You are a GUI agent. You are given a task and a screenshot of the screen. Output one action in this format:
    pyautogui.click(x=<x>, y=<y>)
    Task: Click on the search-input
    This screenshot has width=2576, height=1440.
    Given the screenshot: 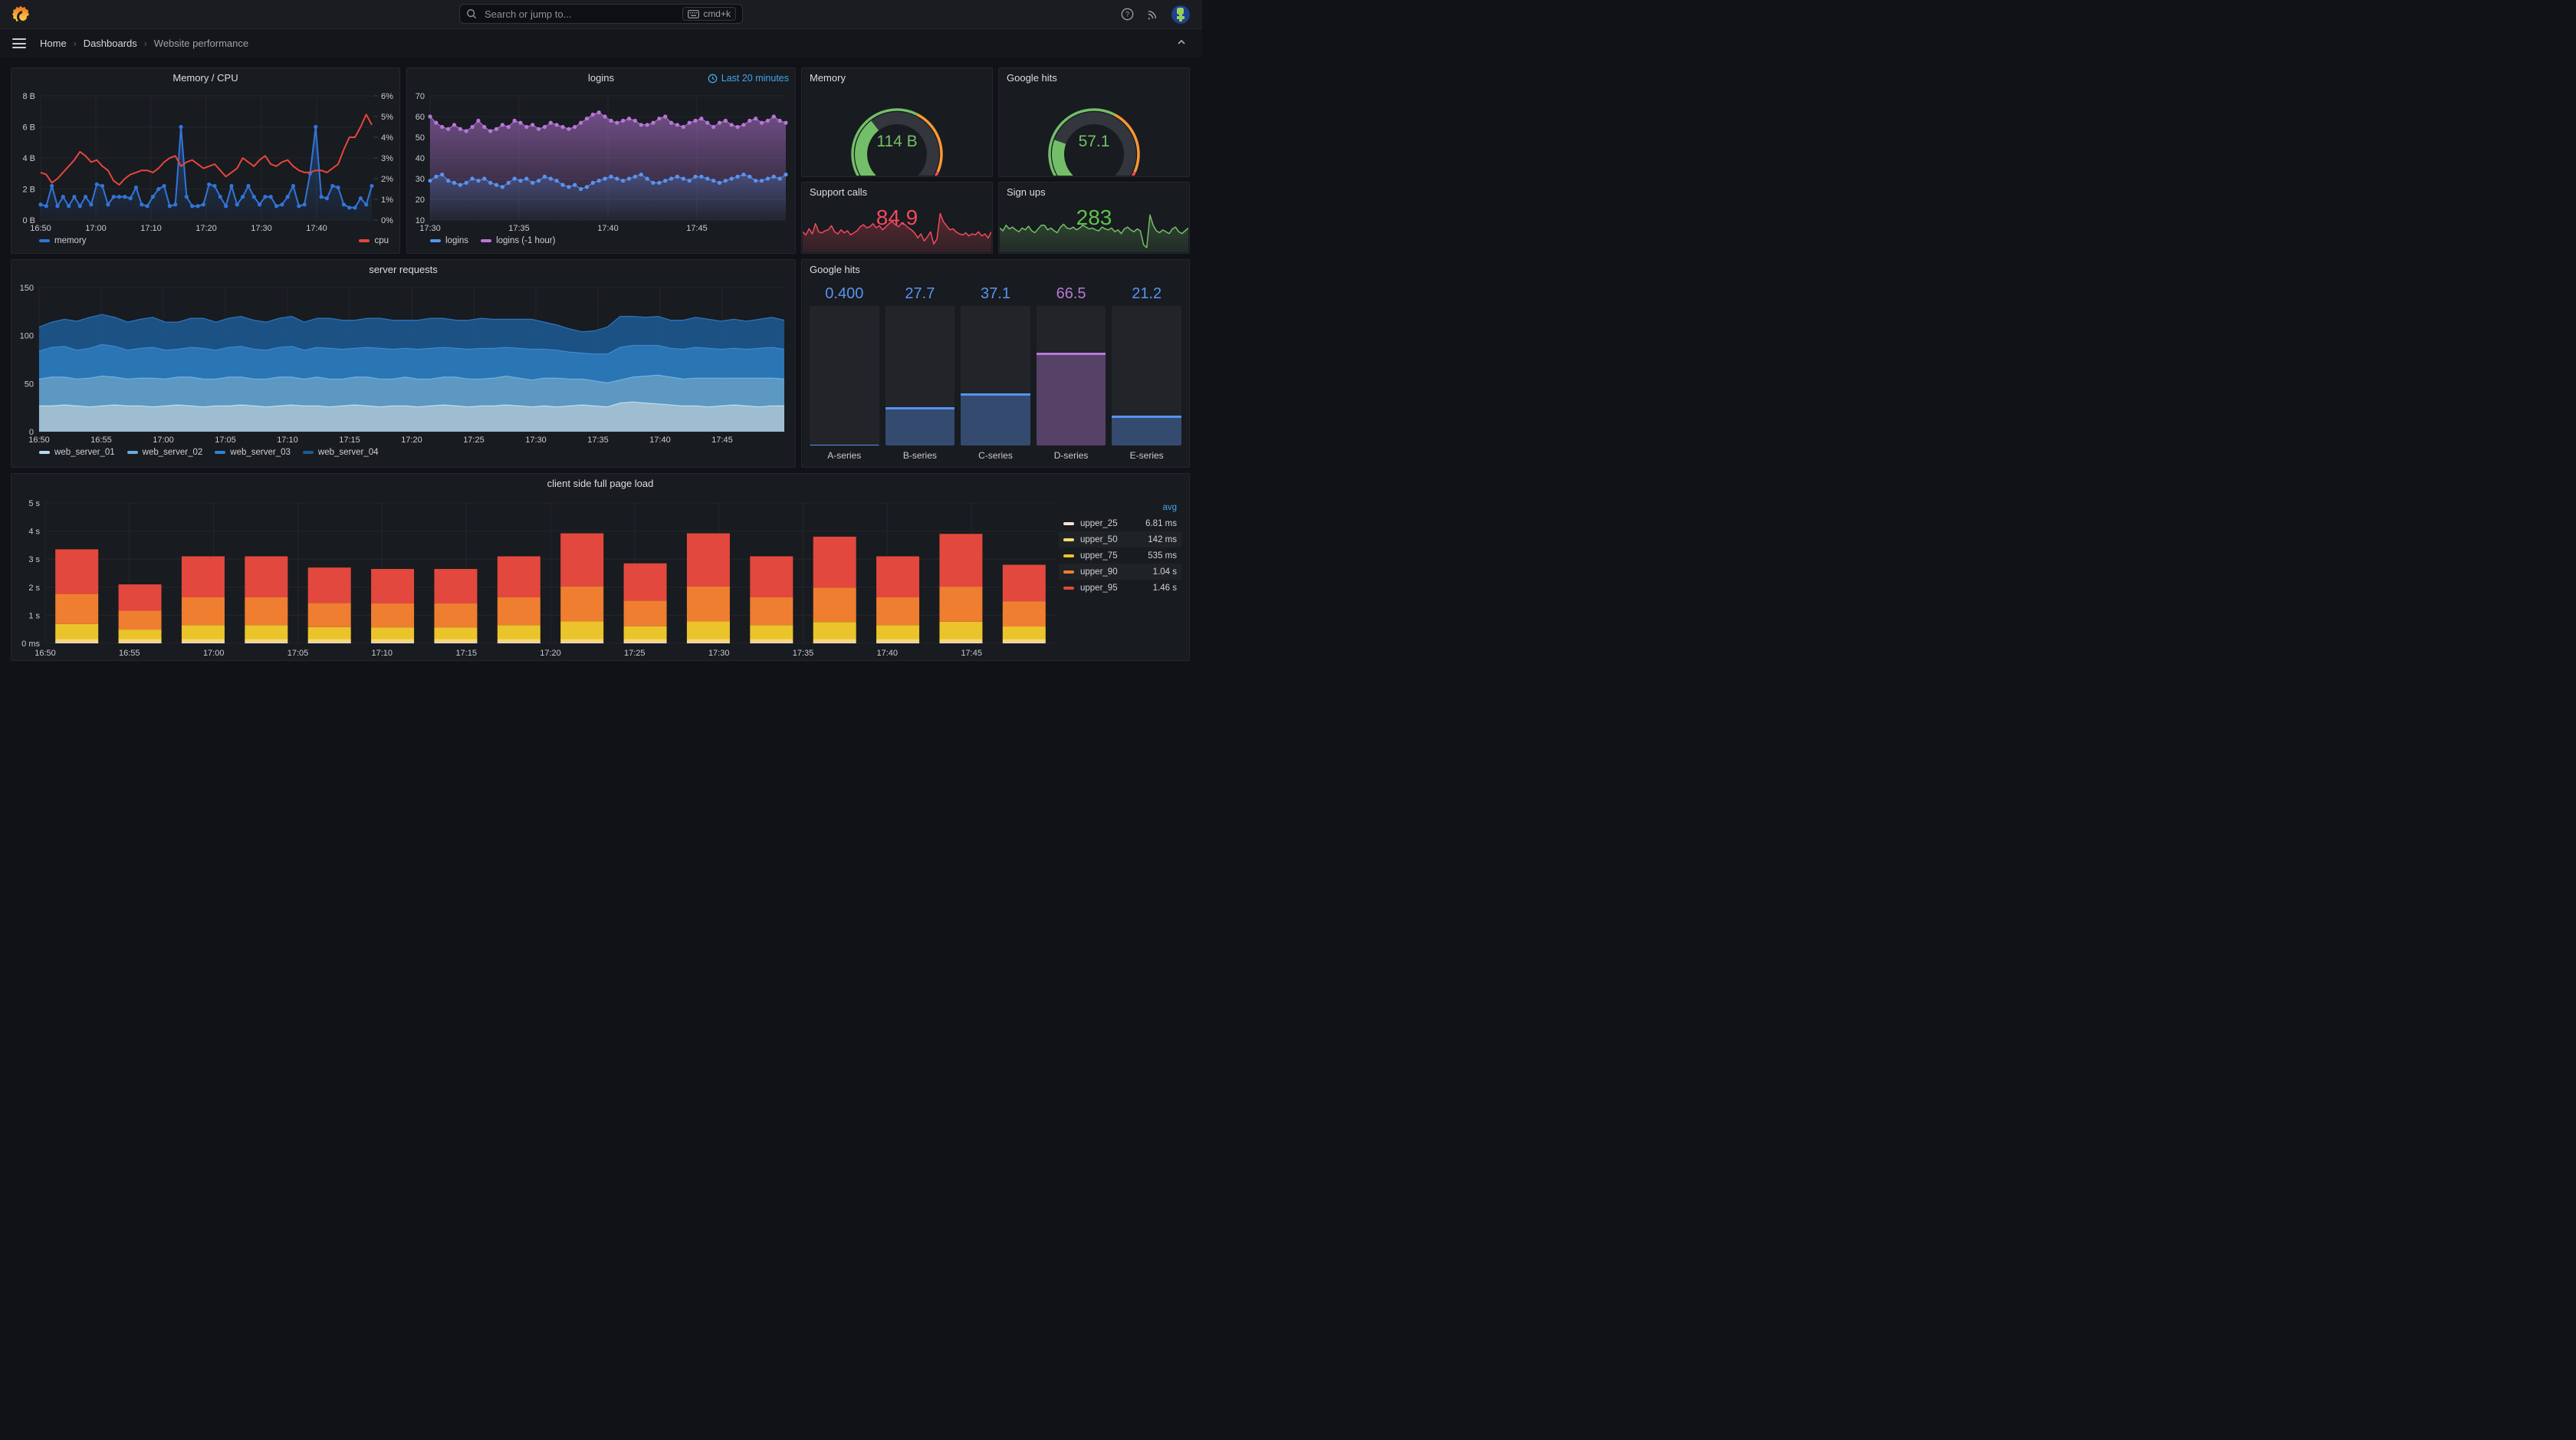 What is the action you would take?
    pyautogui.click(x=583, y=14)
    